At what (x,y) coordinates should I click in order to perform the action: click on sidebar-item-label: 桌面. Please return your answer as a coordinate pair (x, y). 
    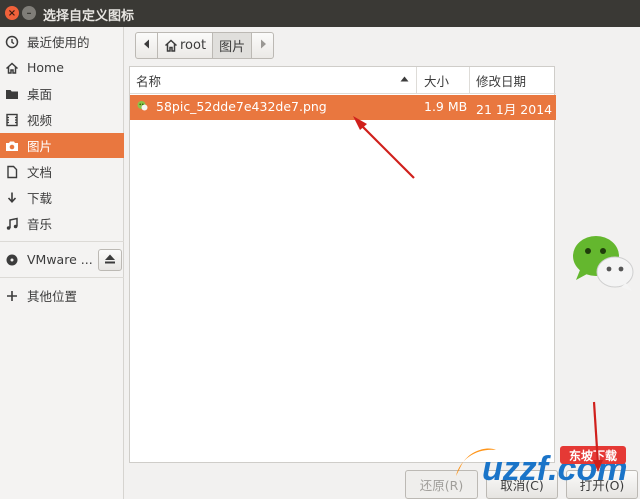
    Looking at the image, I should click on (40, 94).